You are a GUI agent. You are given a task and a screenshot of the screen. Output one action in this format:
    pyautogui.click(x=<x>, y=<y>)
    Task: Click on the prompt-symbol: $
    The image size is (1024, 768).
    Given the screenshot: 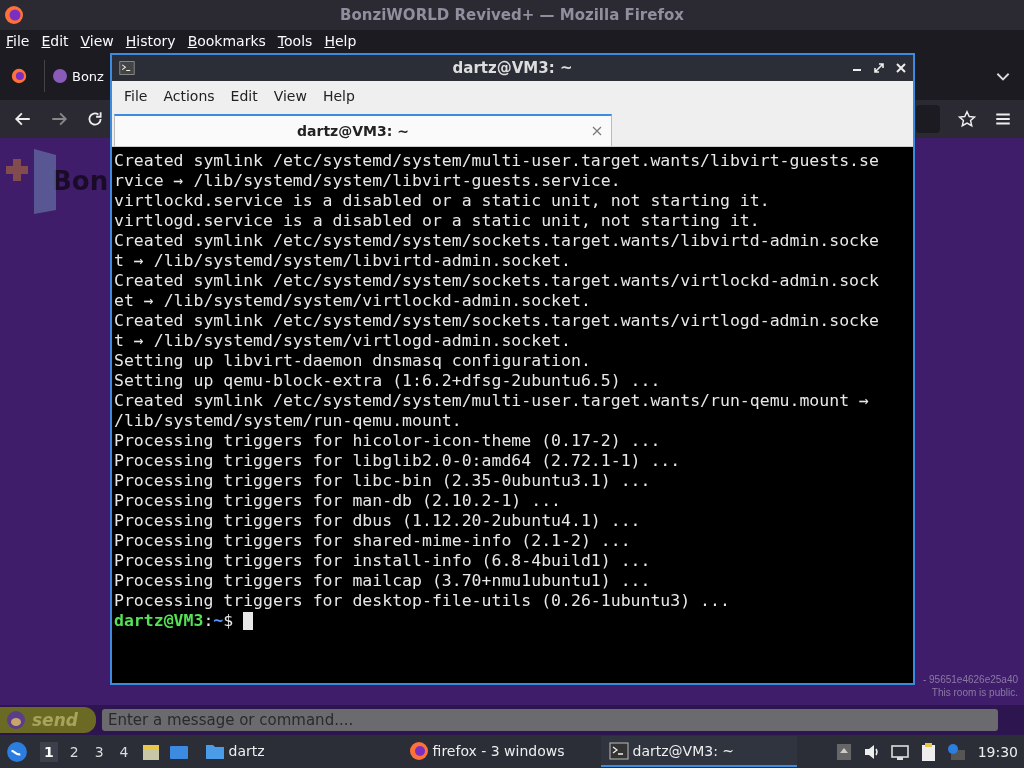 What is the action you would take?
    pyautogui.click(x=228, y=621)
    